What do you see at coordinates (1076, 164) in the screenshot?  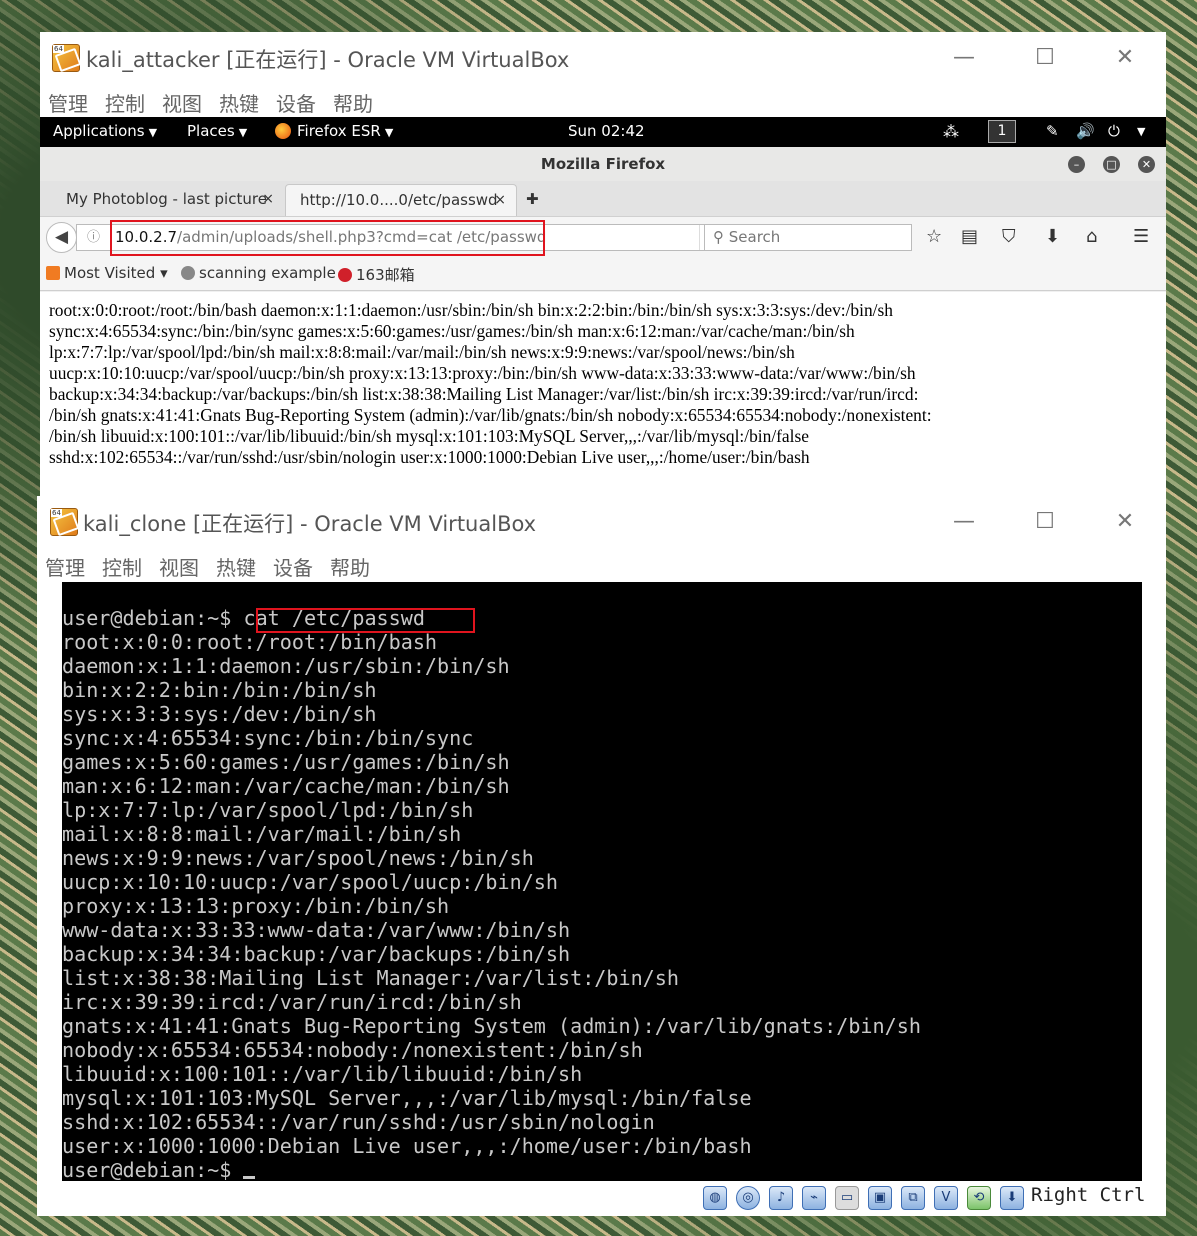 I see `firefox-minimize-button: –` at bounding box center [1076, 164].